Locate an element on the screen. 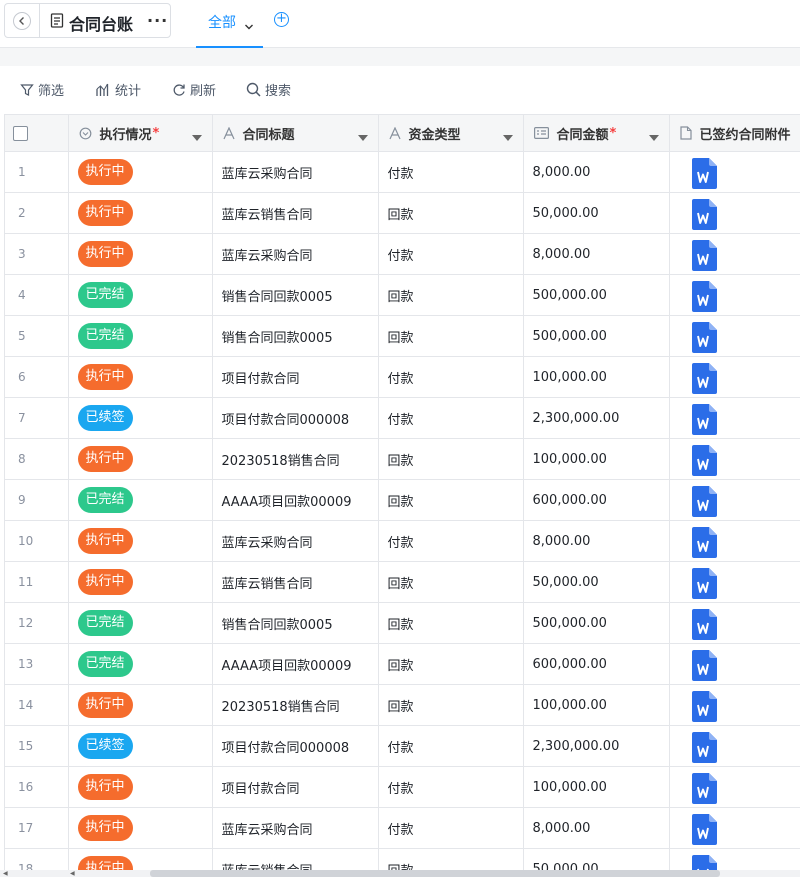  filter-button: 筛选 is located at coordinates (42, 89).